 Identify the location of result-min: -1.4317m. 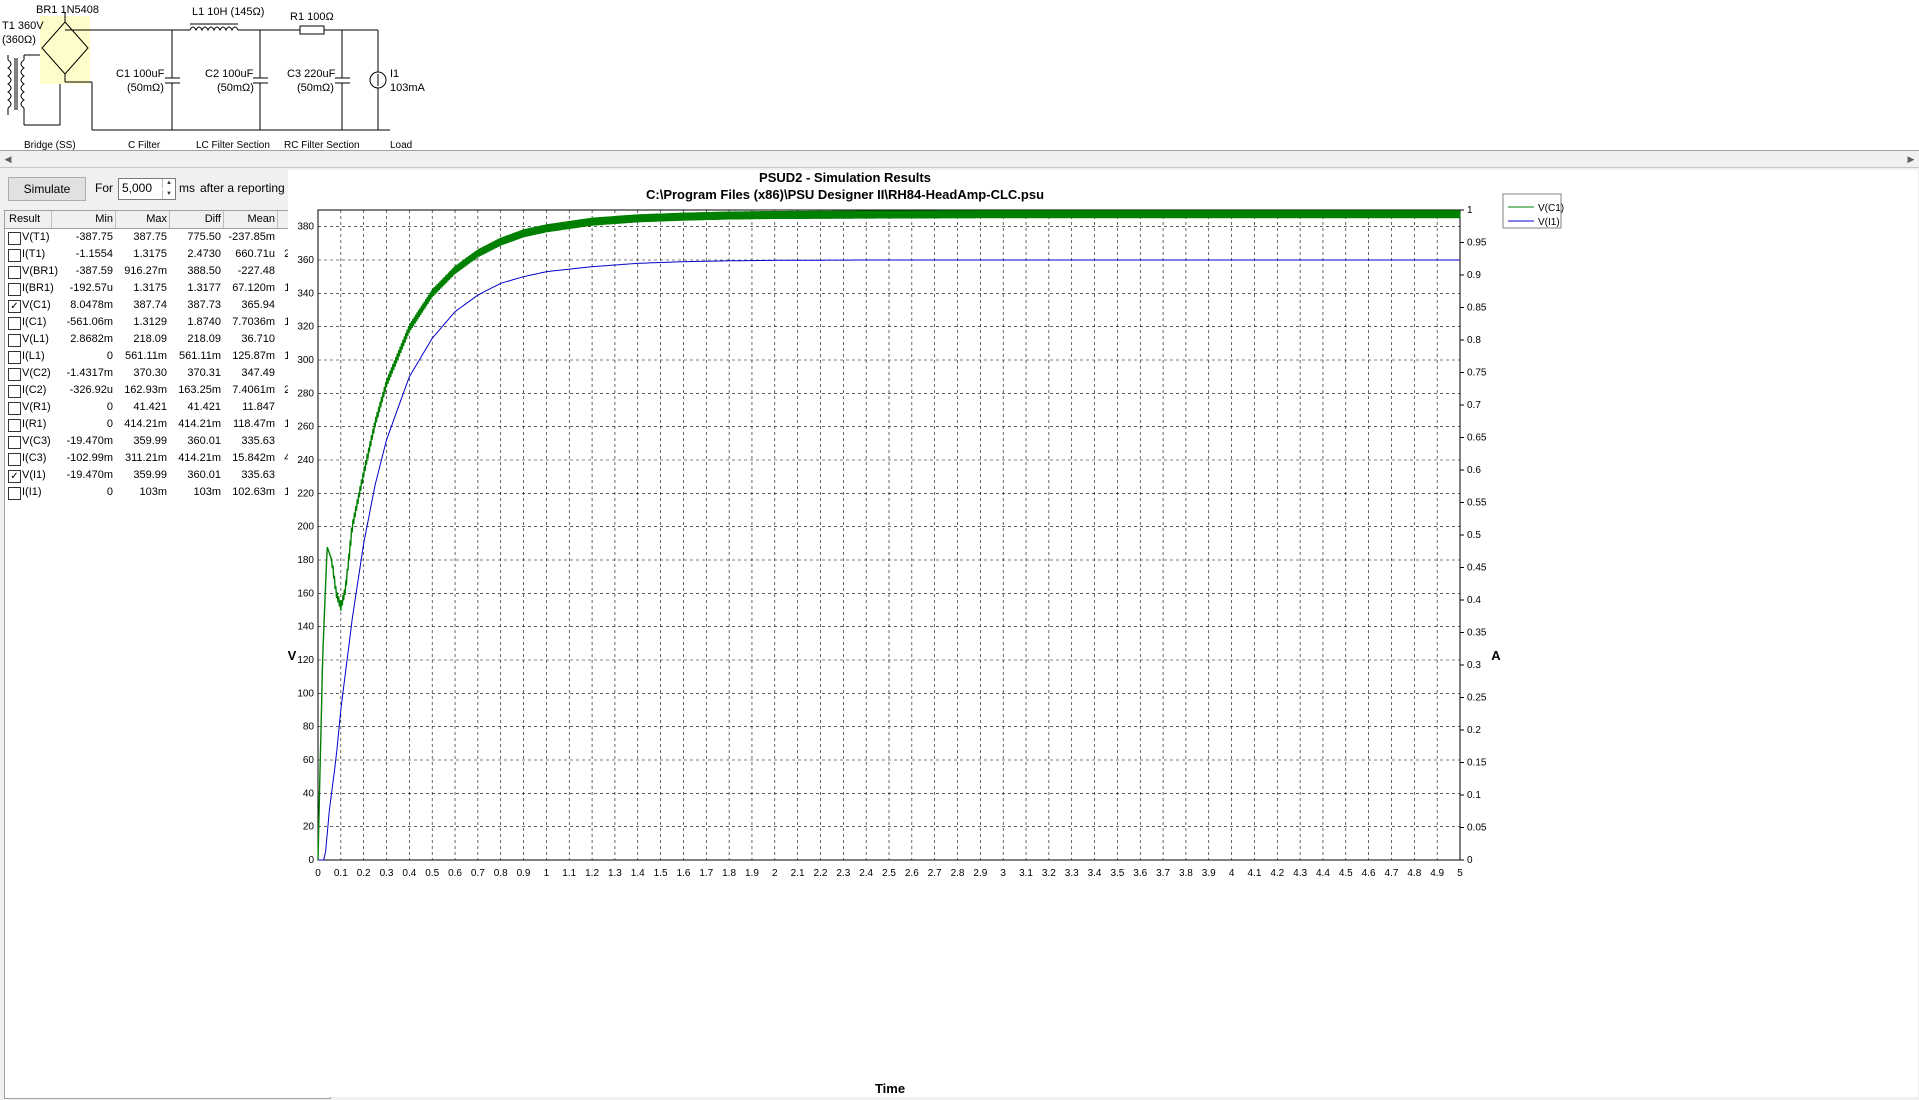
(89, 373).